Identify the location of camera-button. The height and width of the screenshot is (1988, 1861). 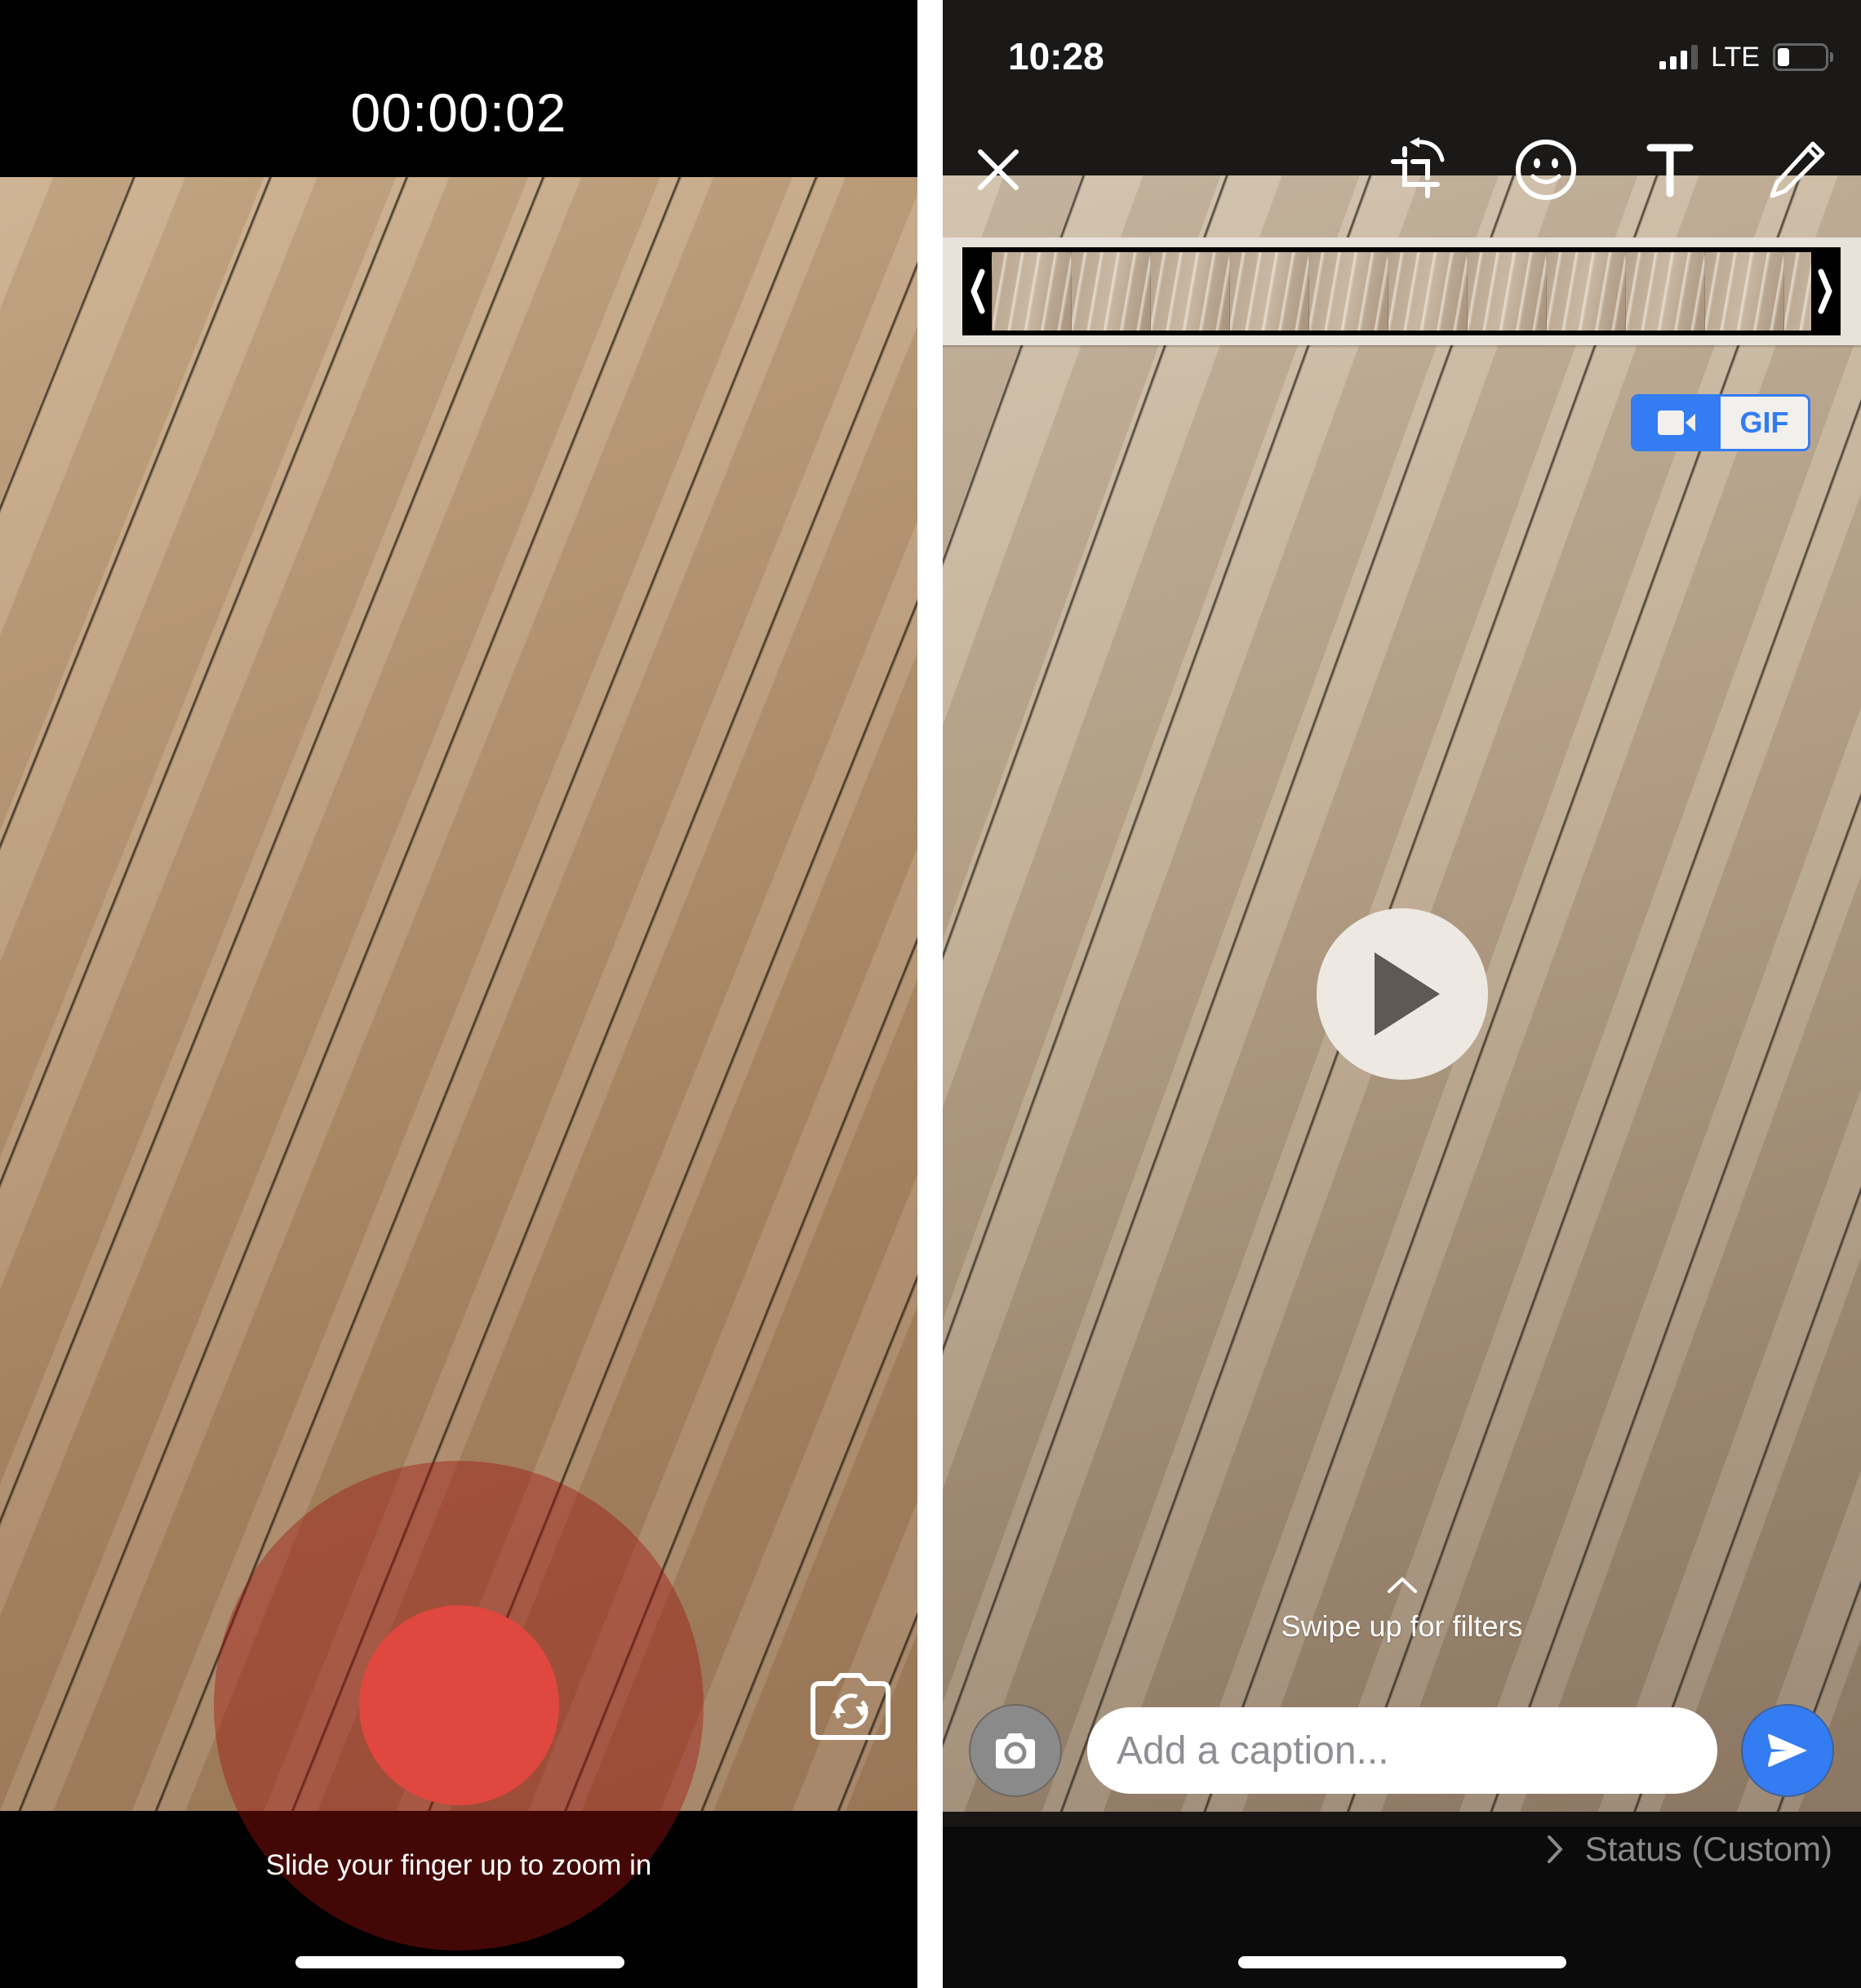
(1016, 1750).